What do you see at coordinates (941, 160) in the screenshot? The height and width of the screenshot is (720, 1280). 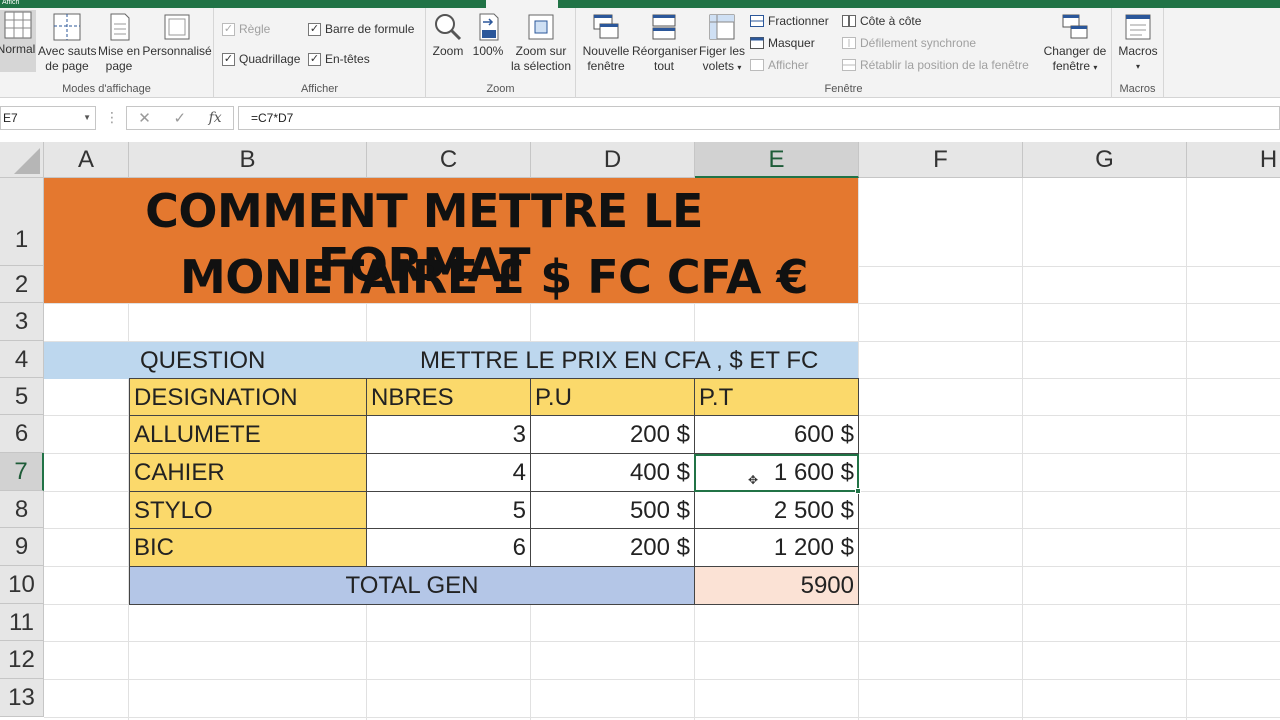 I see `column-header-f: F` at bounding box center [941, 160].